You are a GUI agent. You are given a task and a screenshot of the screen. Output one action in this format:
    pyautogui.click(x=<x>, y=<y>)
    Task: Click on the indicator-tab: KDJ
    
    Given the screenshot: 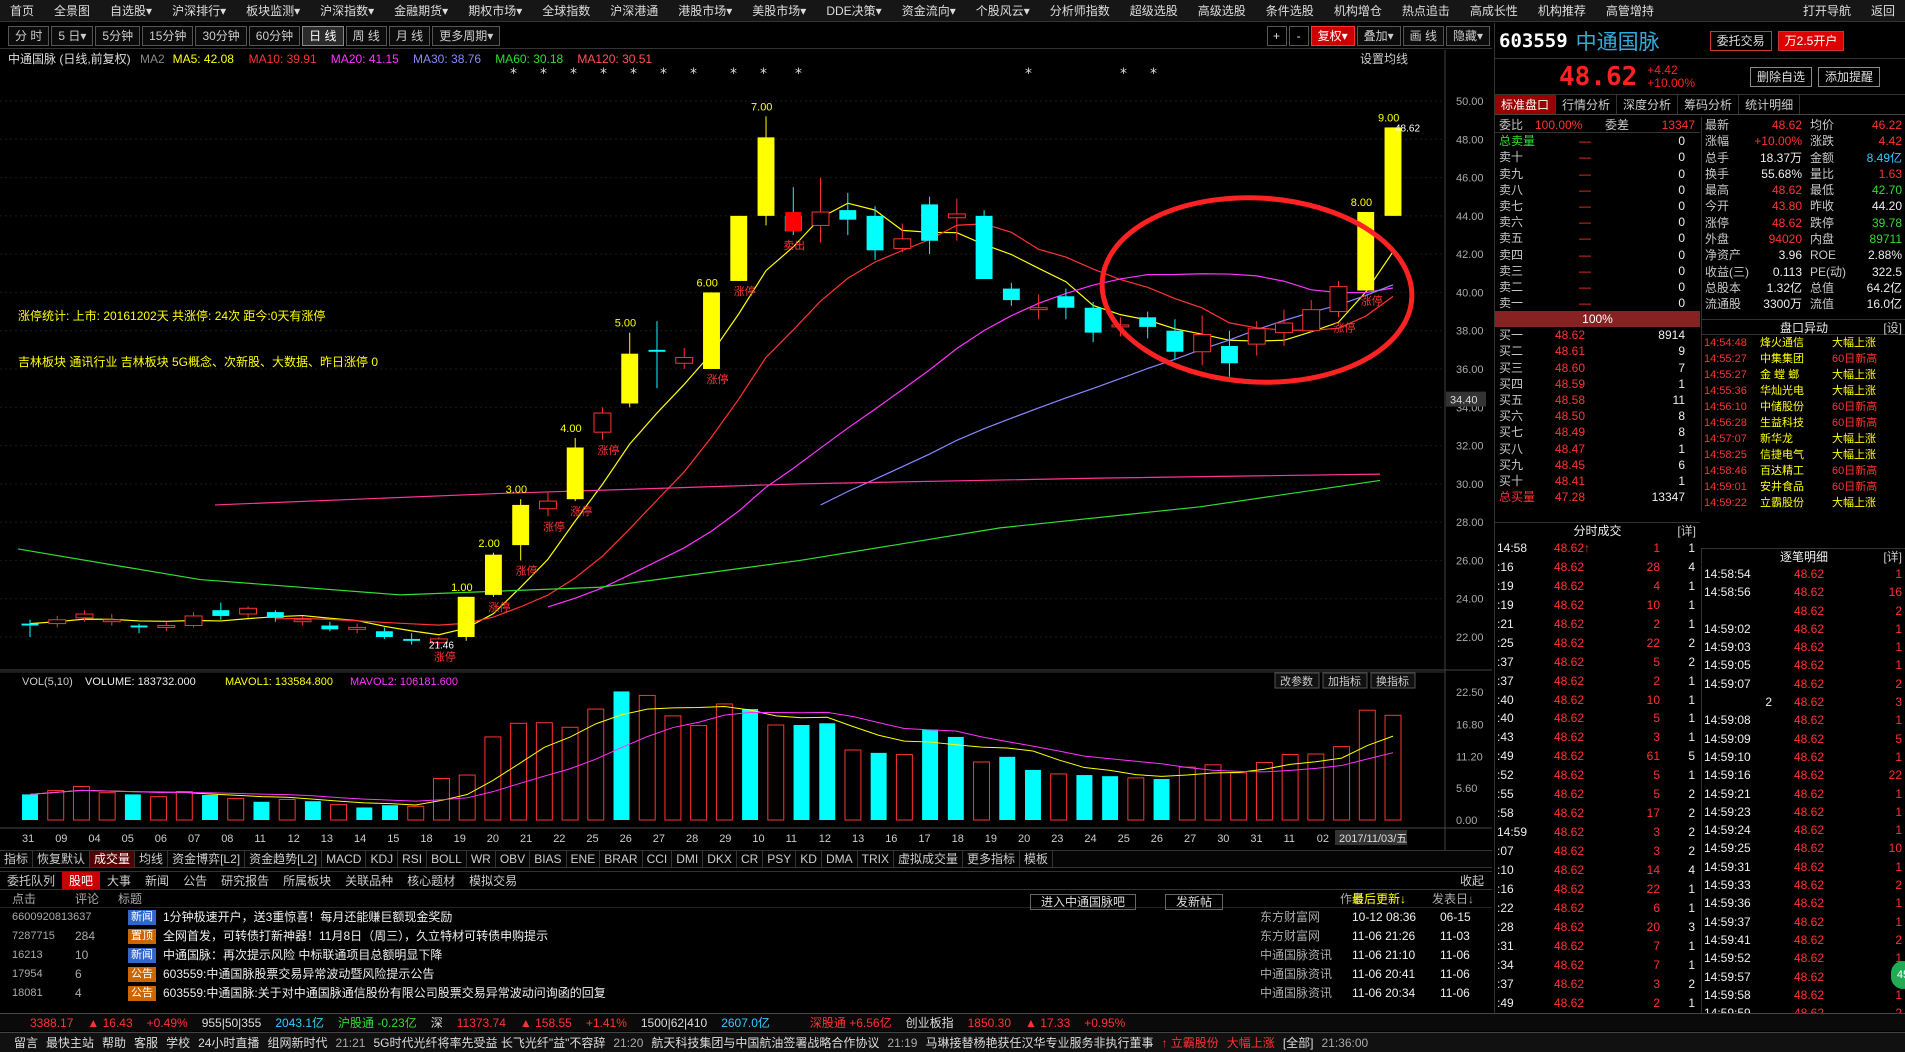 What is the action you would take?
    pyautogui.click(x=382, y=859)
    